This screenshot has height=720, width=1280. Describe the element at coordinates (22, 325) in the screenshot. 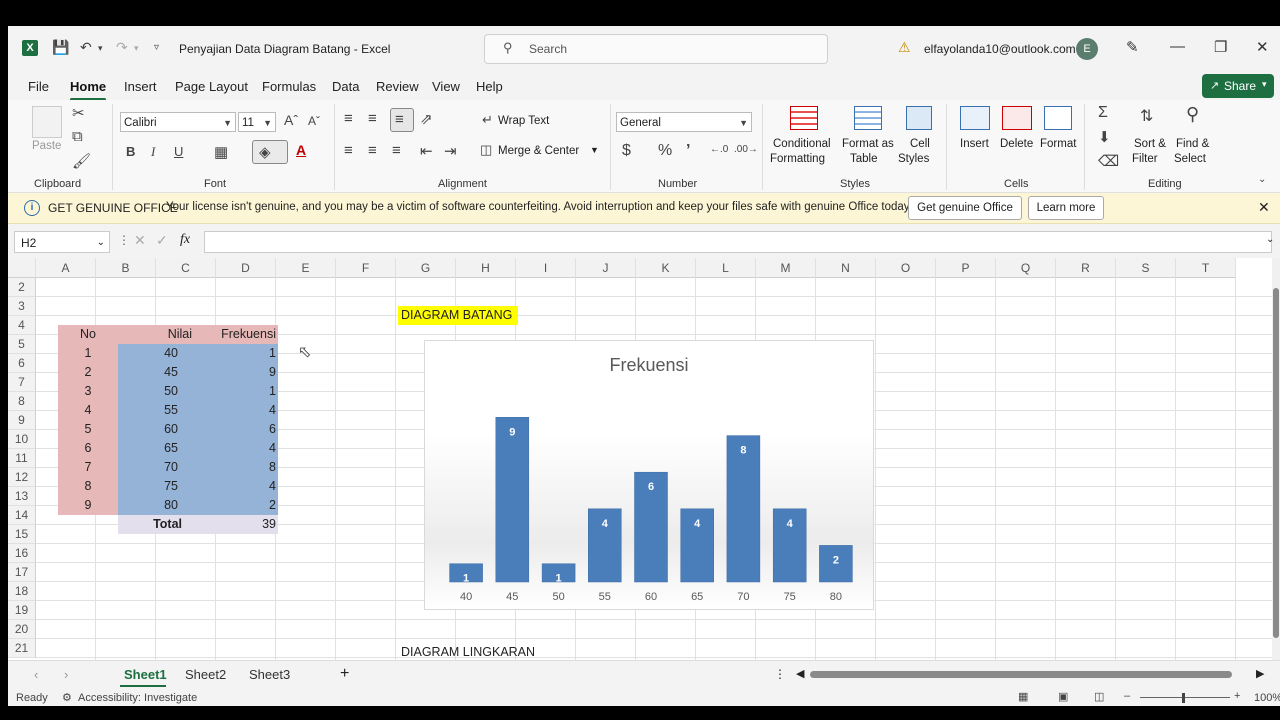

I see `row-header-4: 4` at that location.